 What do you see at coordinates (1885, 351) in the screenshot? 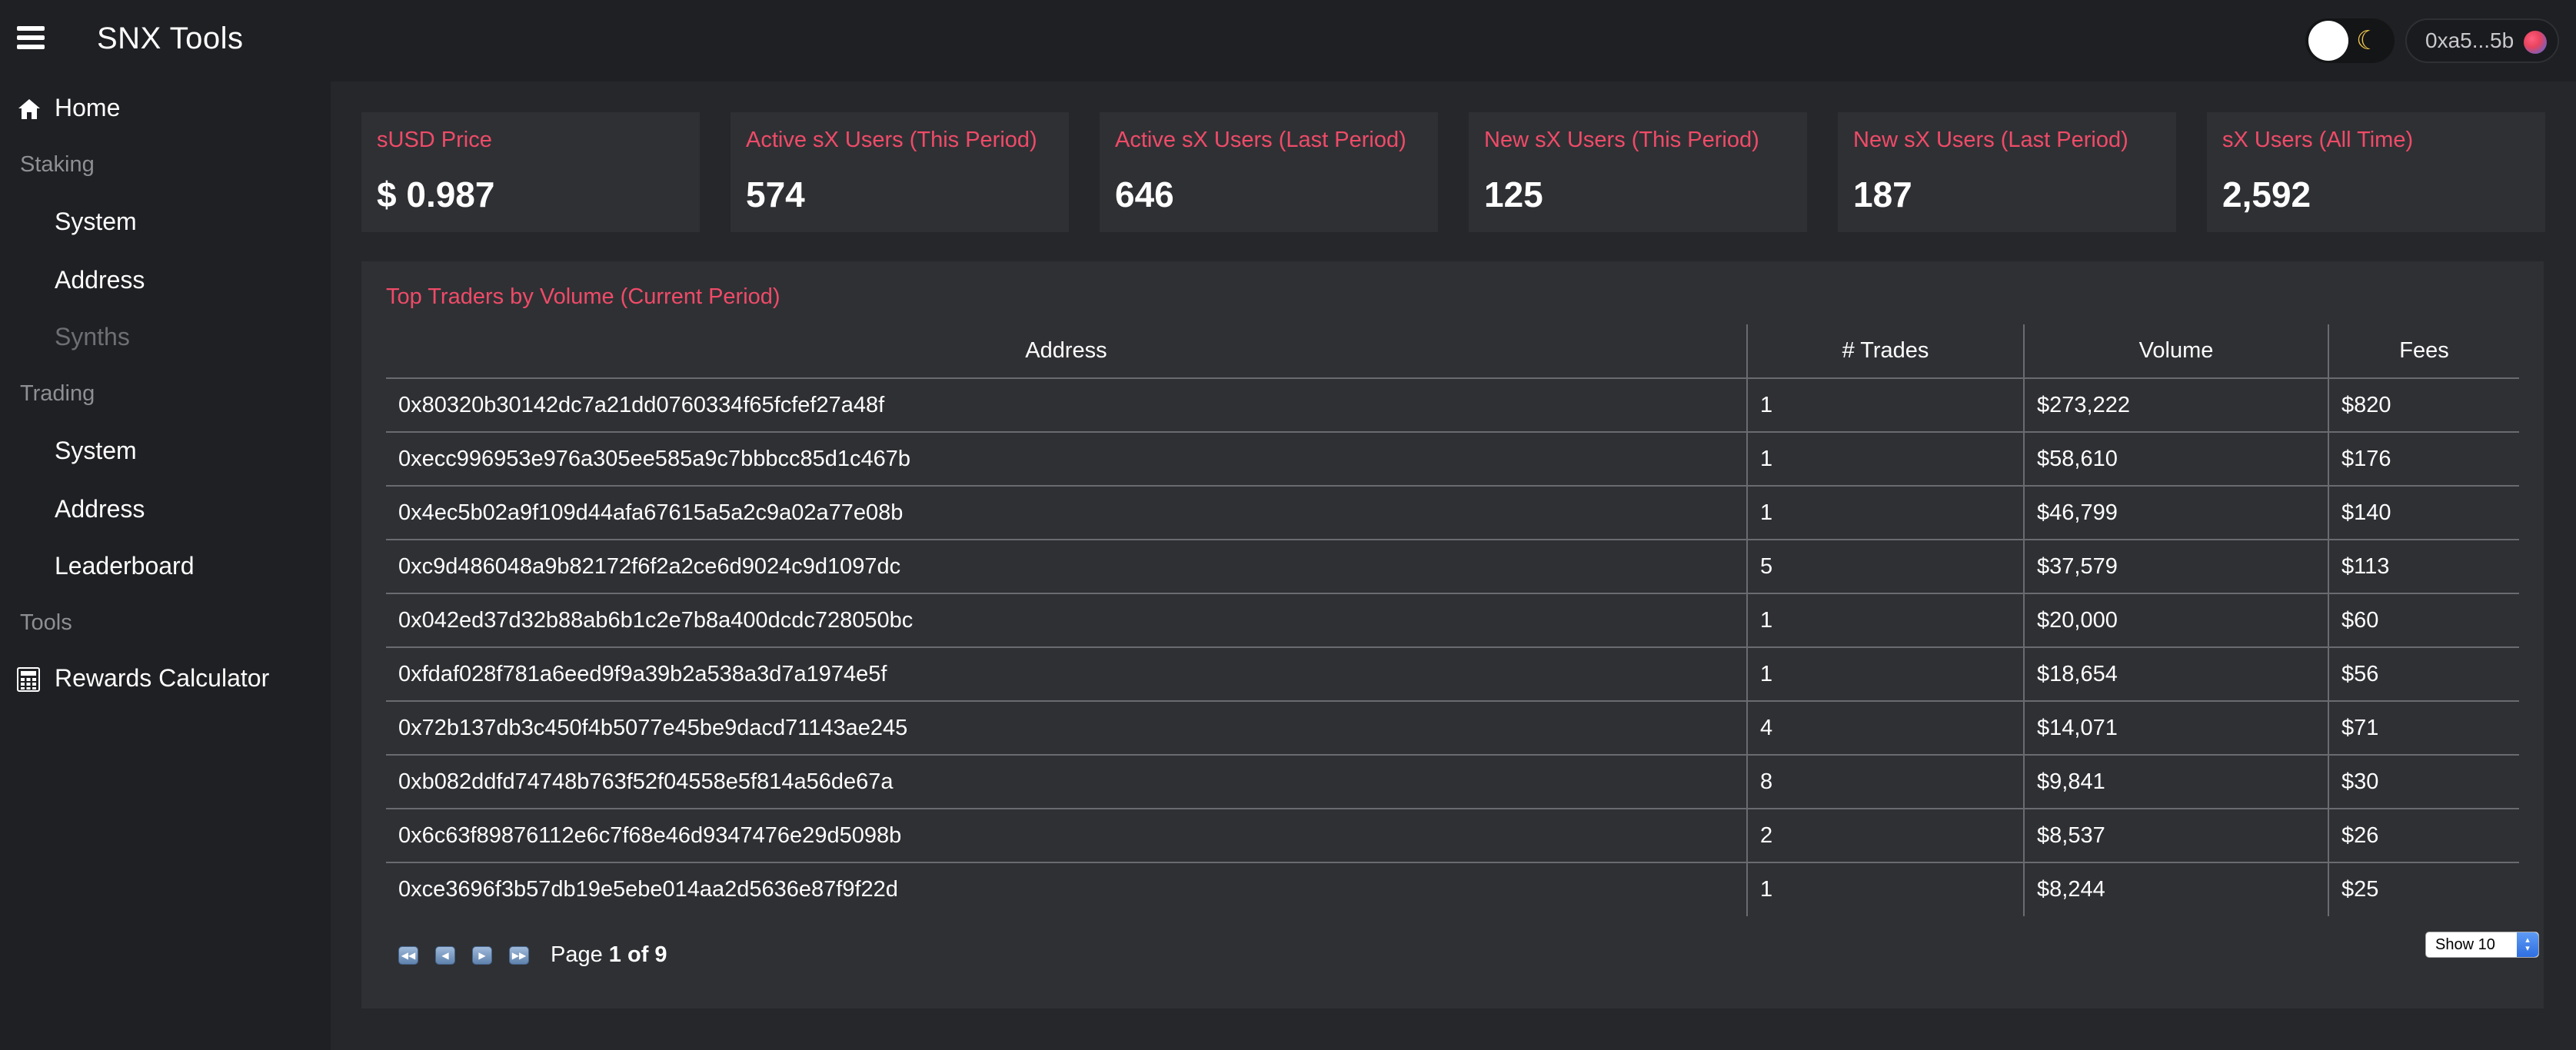
I see `column-header-trades: # Trades` at bounding box center [1885, 351].